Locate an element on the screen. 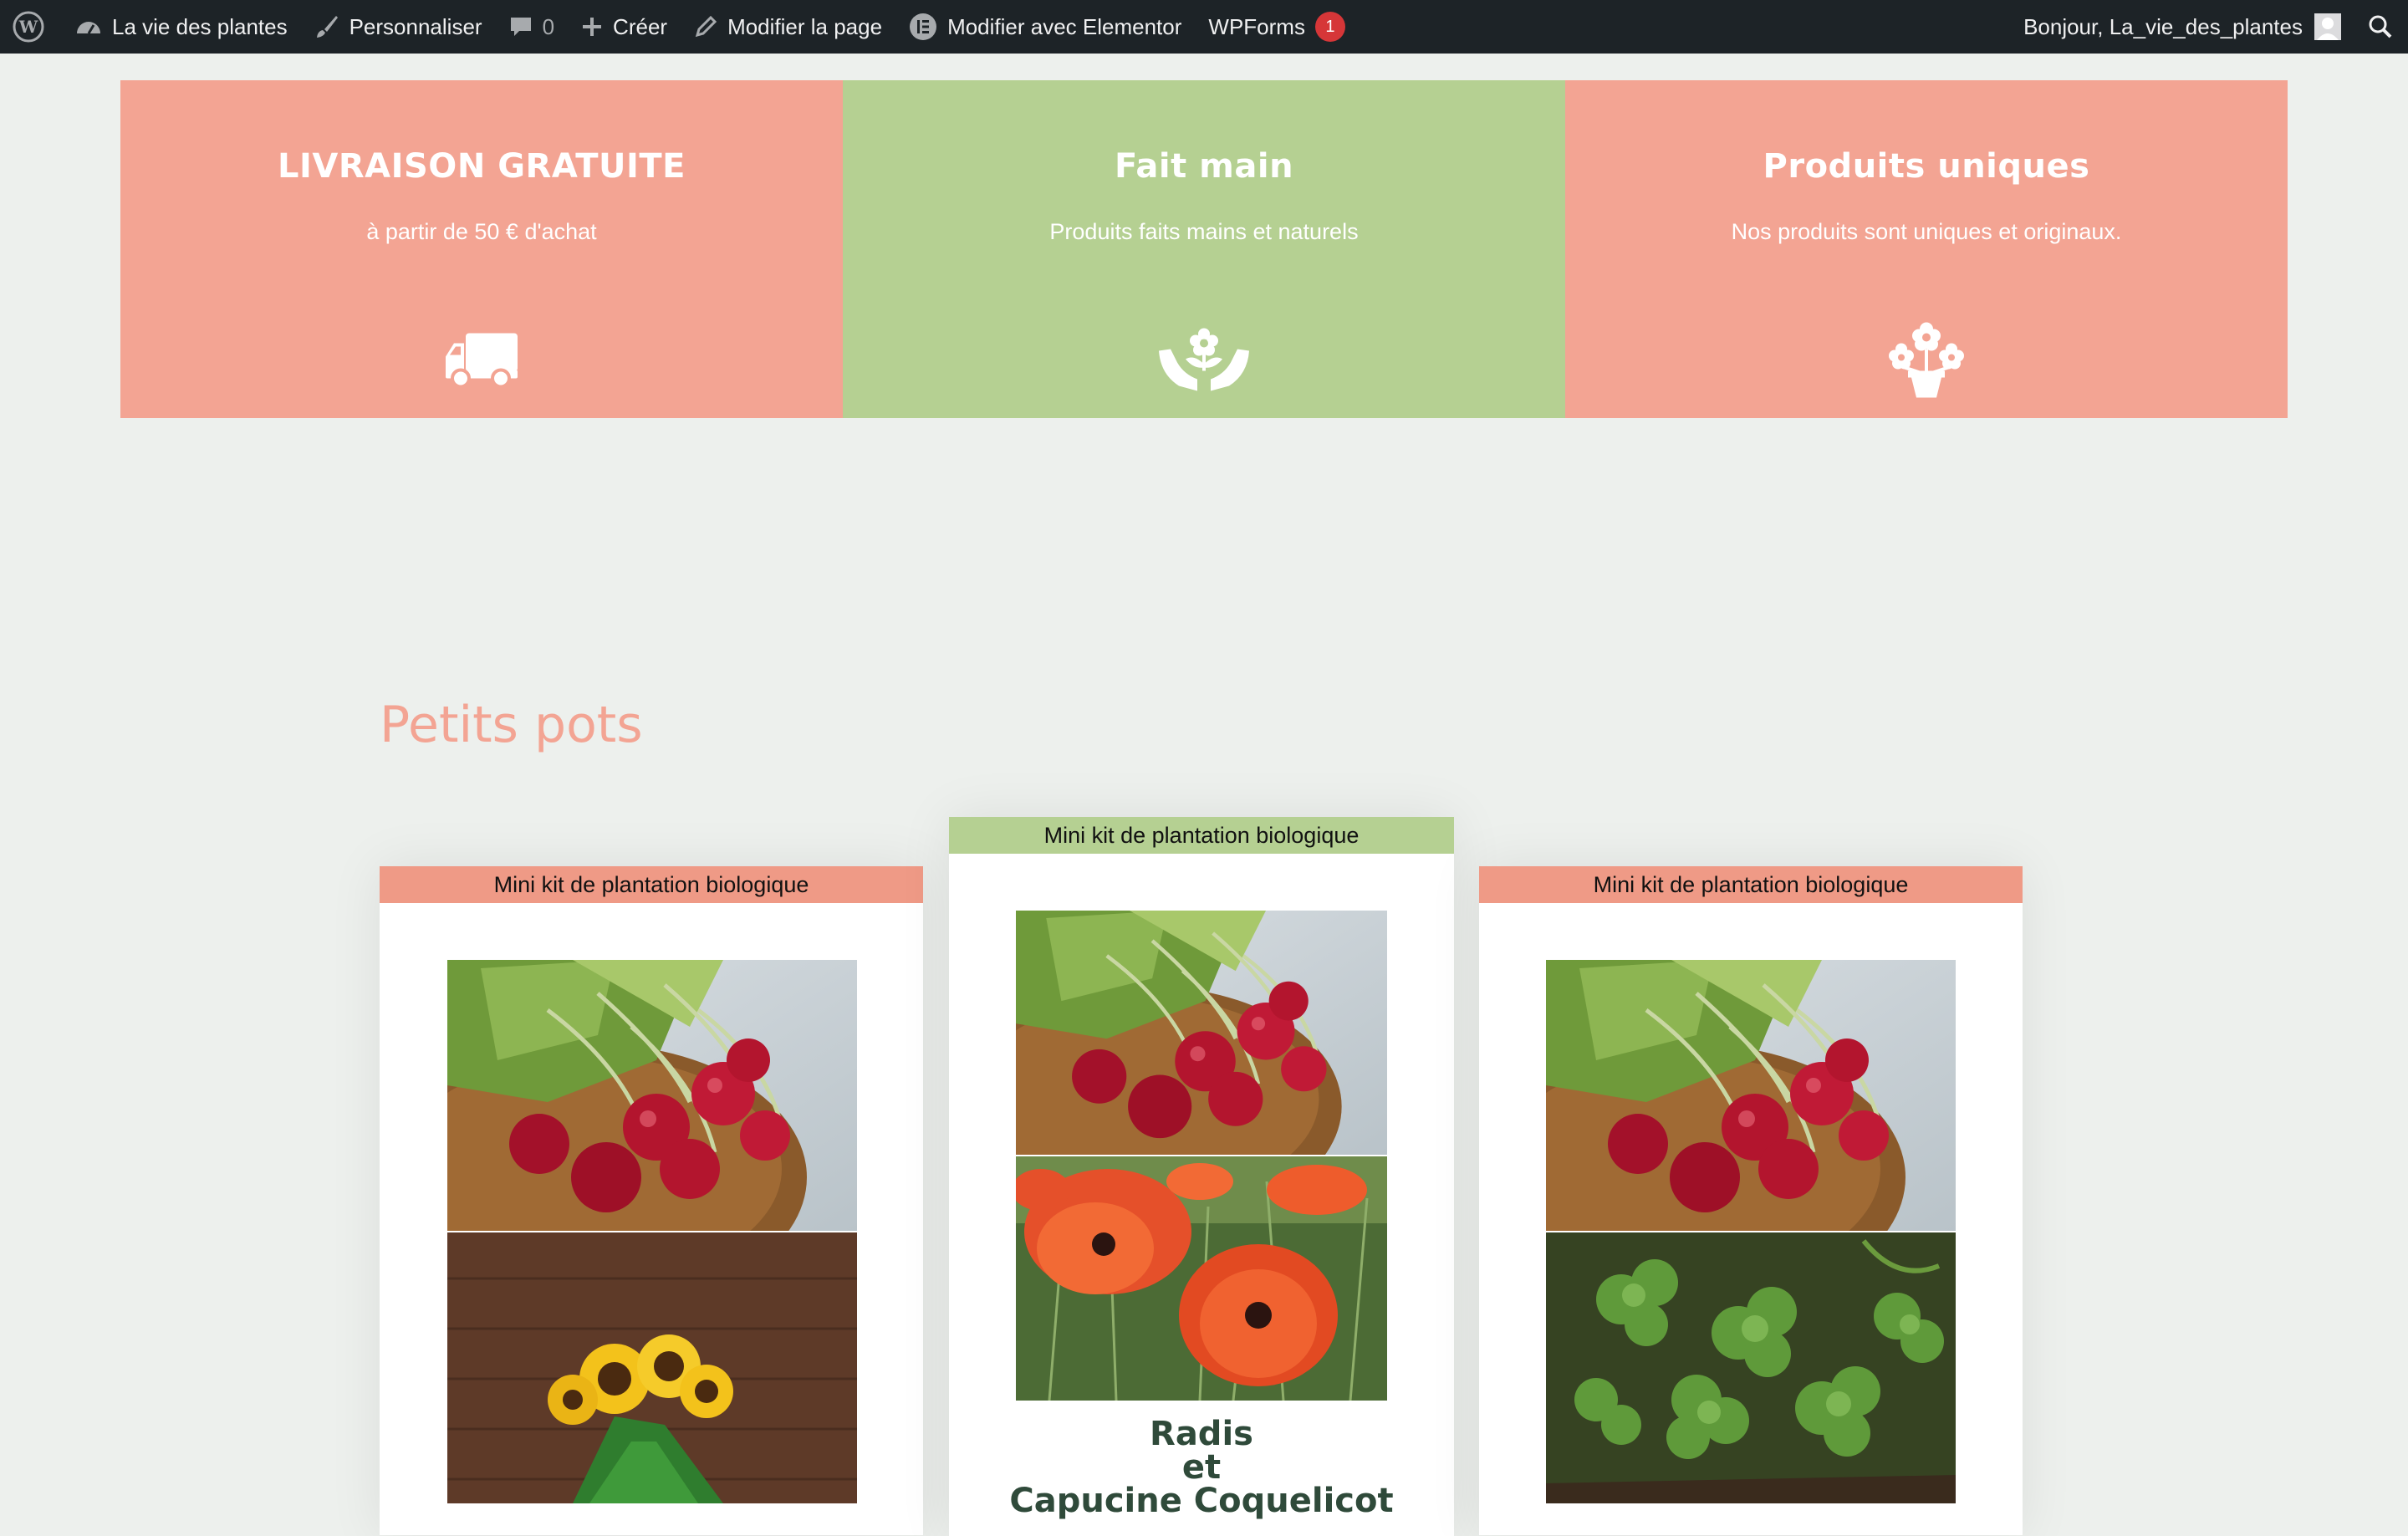 Image resolution: width=2408 pixels, height=1536 pixels. account-menu: Bonjour, La_vie_des_plantes is located at coordinates (2182, 27).